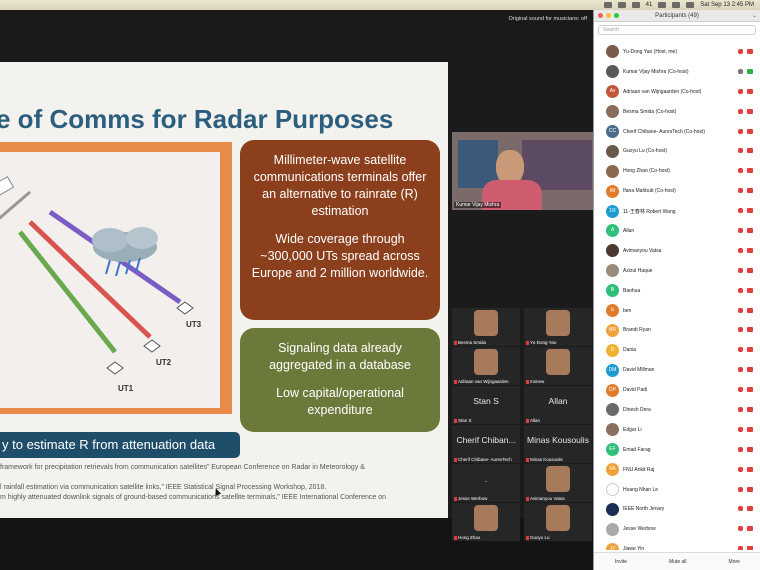 Image resolution: width=760 pixels, height=570 pixels. I want to click on minimize-window-icon, so click(608, 15).